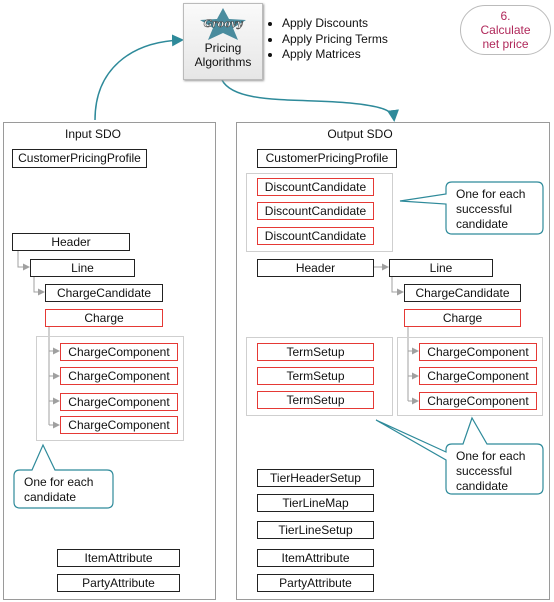 The image size is (554, 602). What do you see at coordinates (71, 242) in the screenshot?
I see `input-header: Header` at bounding box center [71, 242].